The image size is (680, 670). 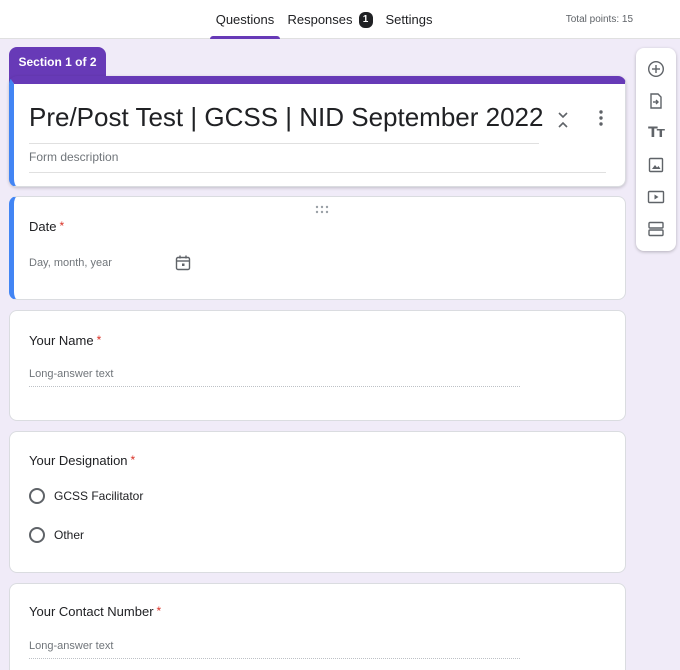 I want to click on add-title-icon: Tт, so click(x=656, y=133).